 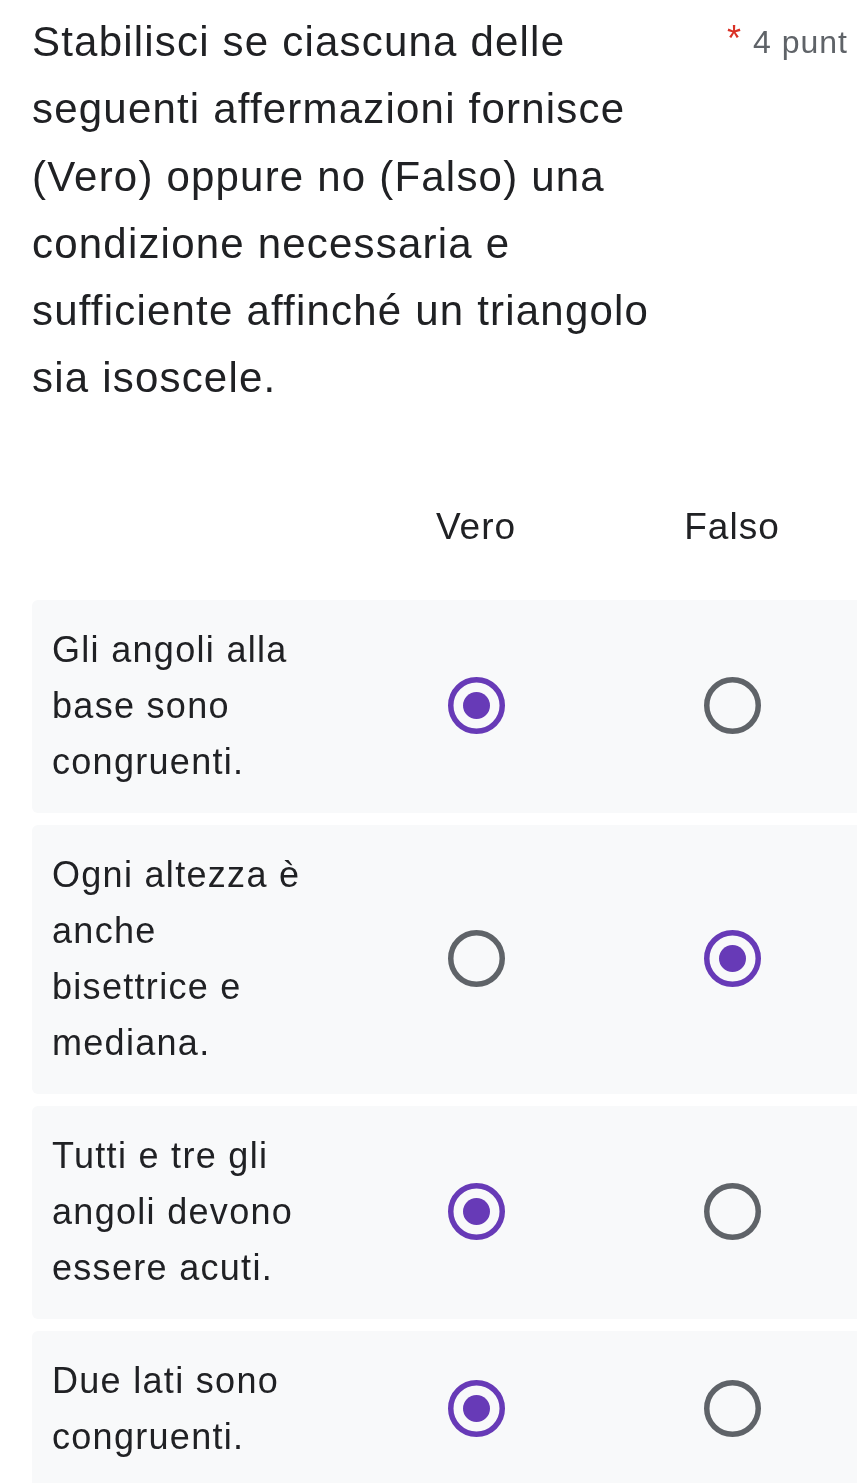 What do you see at coordinates (476, 526) in the screenshot?
I see `column-header: Vero` at bounding box center [476, 526].